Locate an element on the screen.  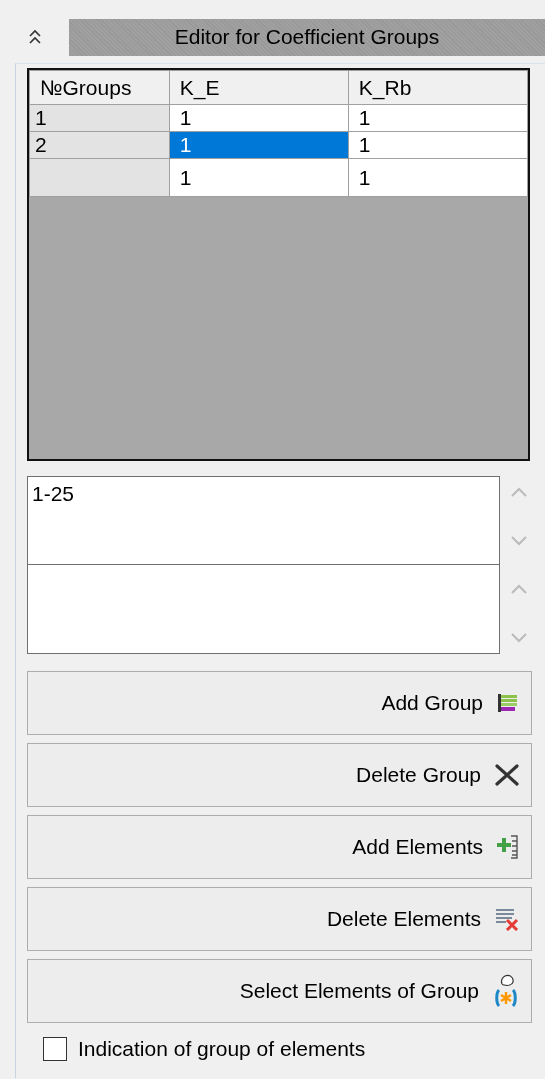
close-icon is located at coordinates (507, 775).